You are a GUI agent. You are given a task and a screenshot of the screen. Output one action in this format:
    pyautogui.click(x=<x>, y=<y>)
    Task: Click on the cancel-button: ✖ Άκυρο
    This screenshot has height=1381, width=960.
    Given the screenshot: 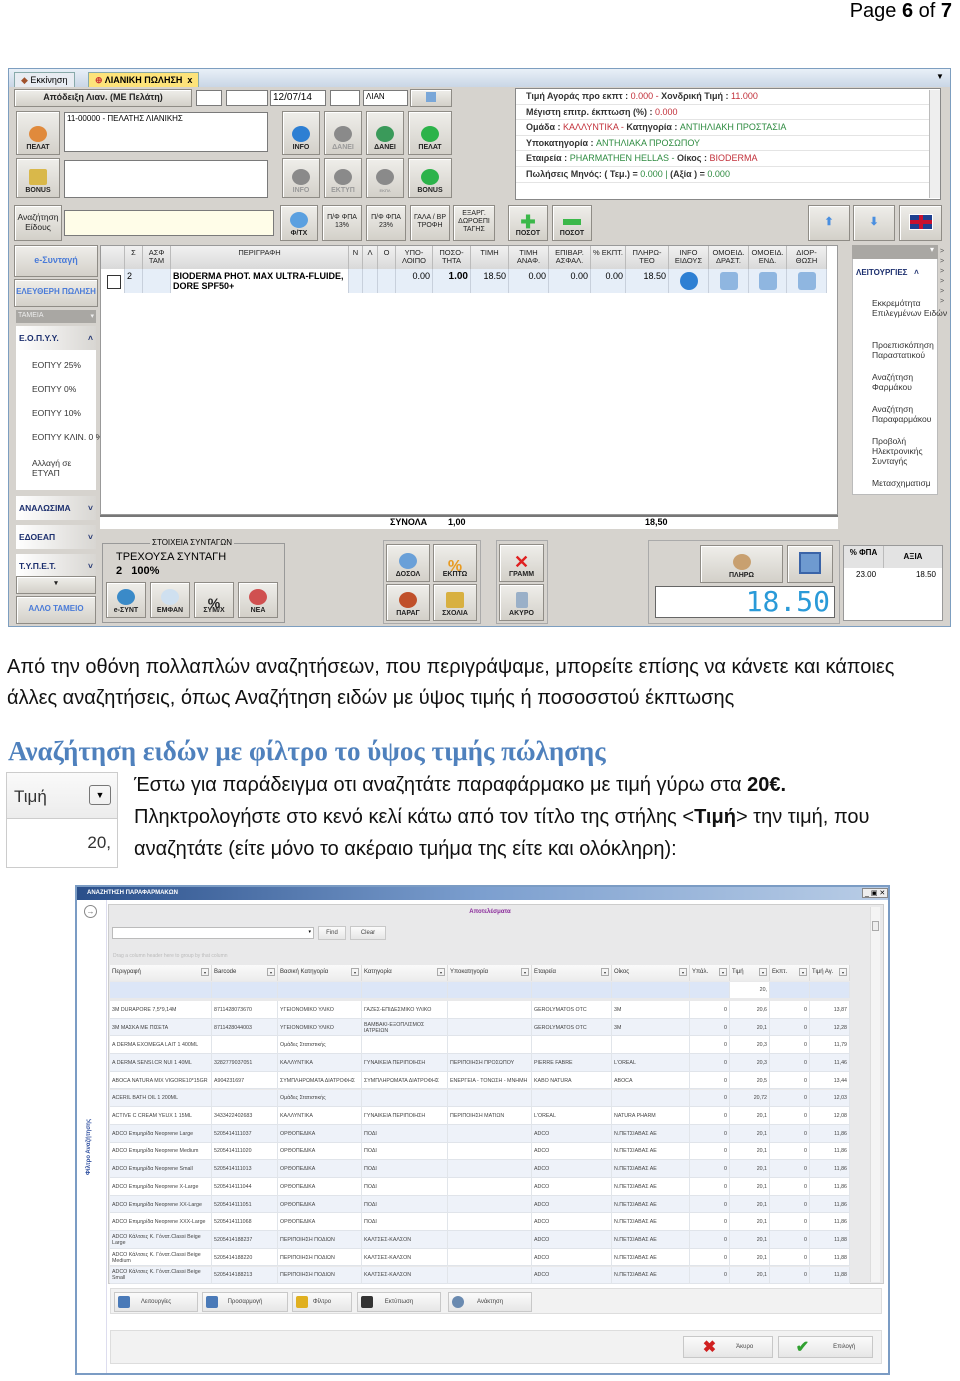 What is the action you would take?
    pyautogui.click(x=728, y=1347)
    